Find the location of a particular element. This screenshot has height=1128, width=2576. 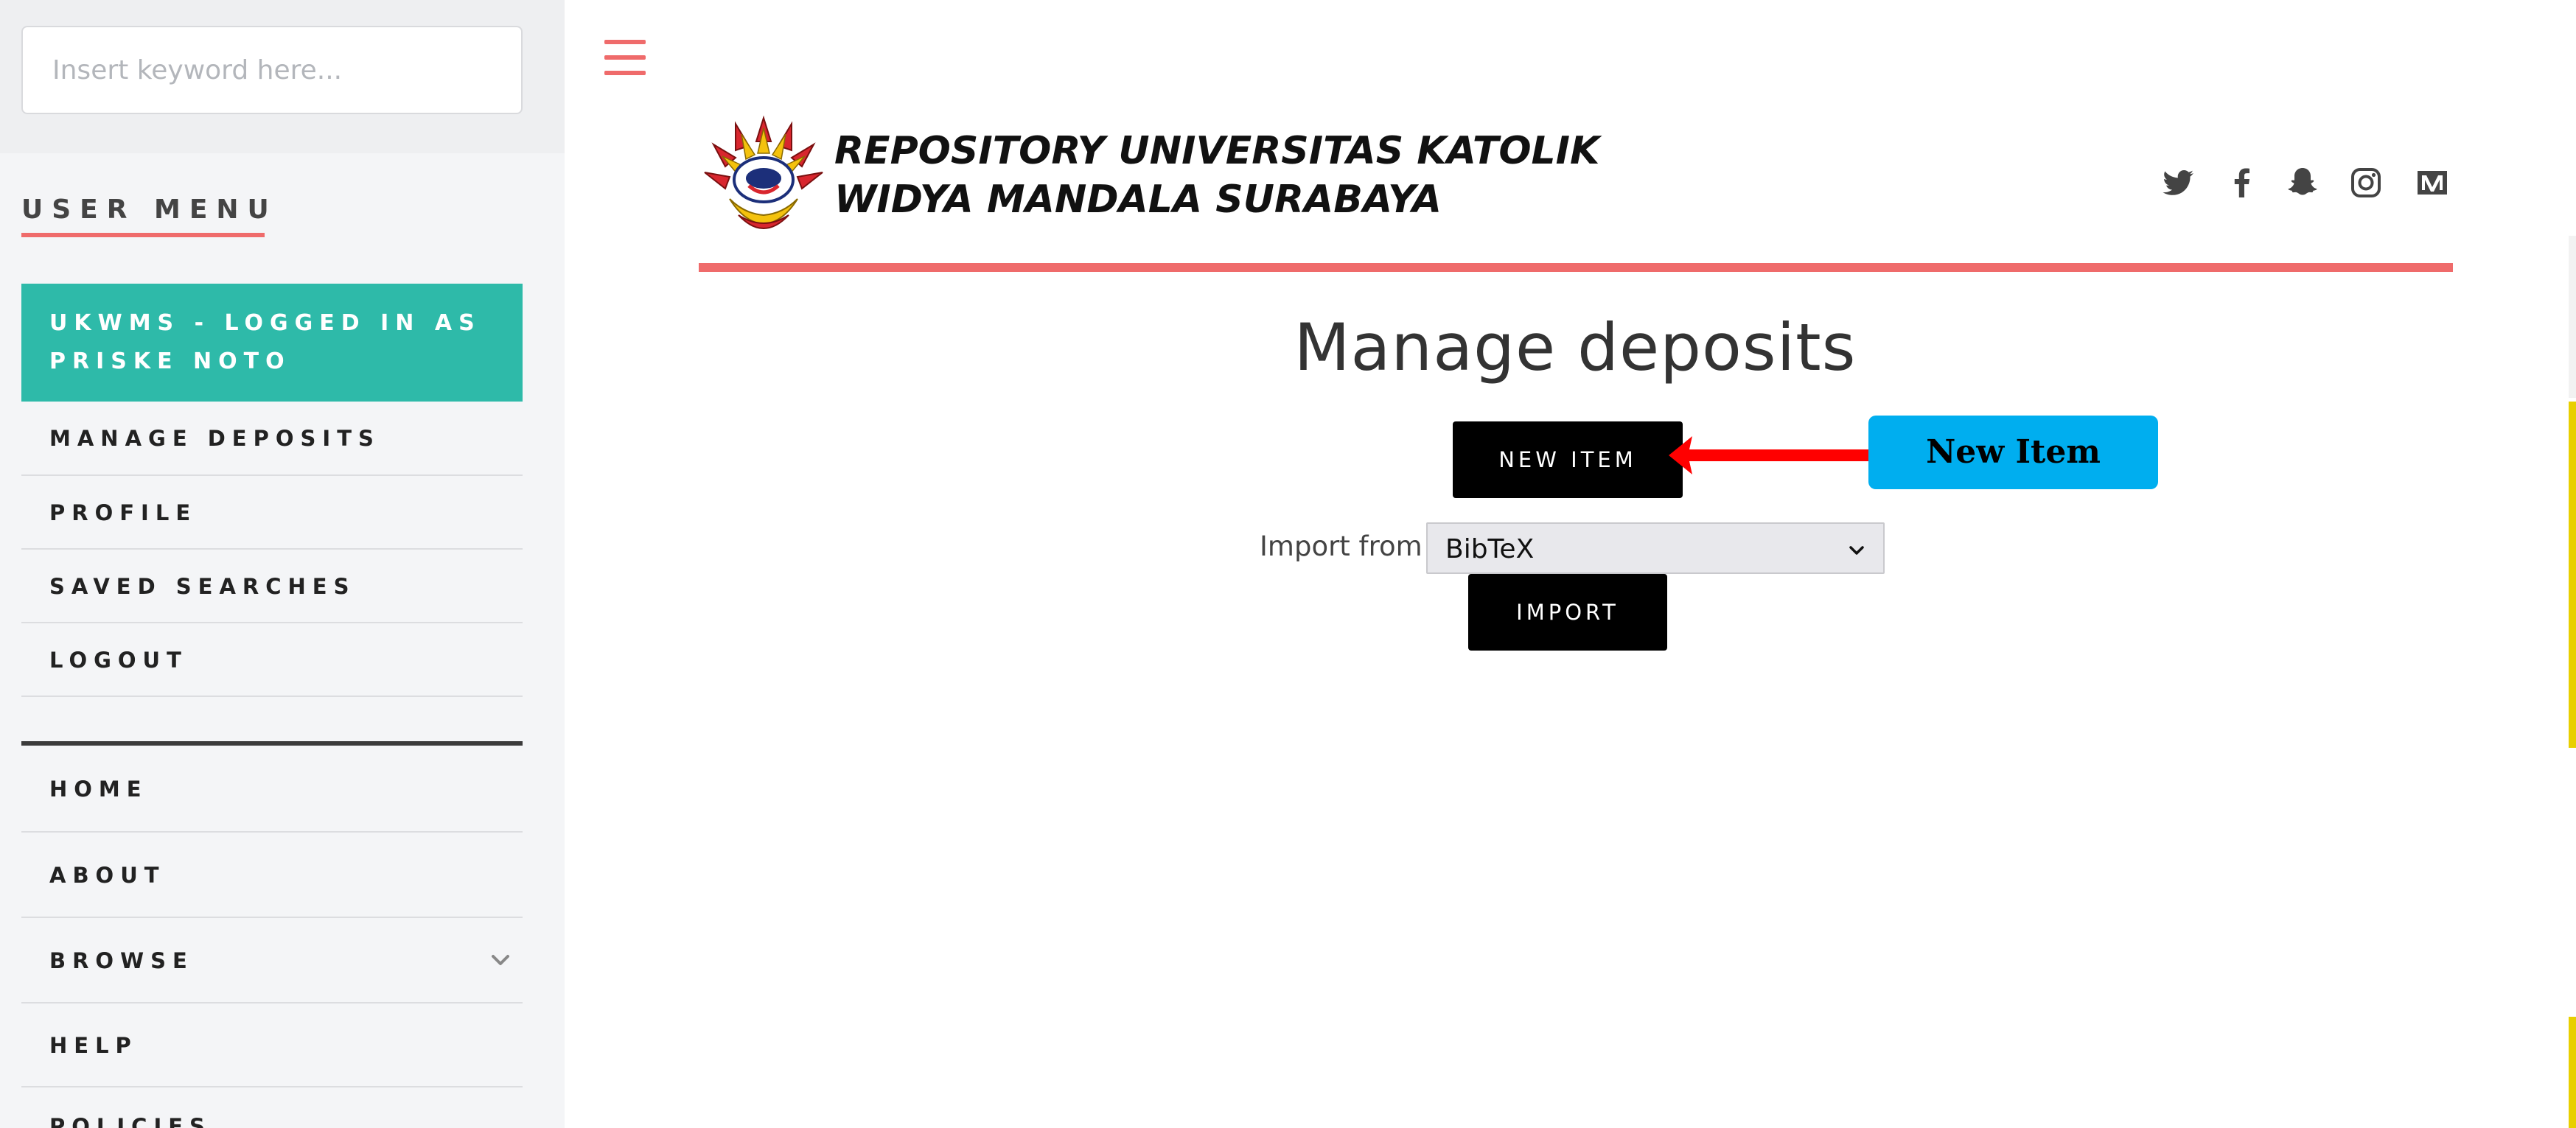

menu-item-policies: POLICIES is located at coordinates (272, 1107).